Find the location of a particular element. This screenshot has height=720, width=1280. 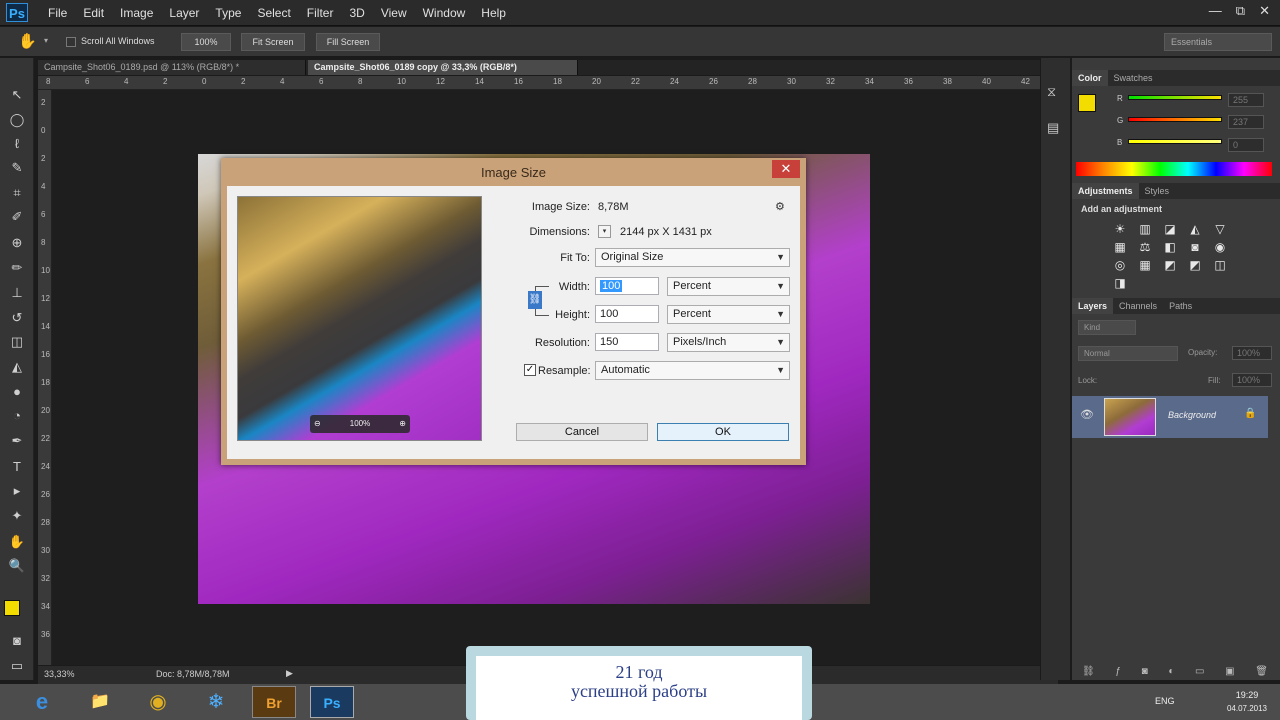

menu-select: Select is located at coordinates (273, 13).